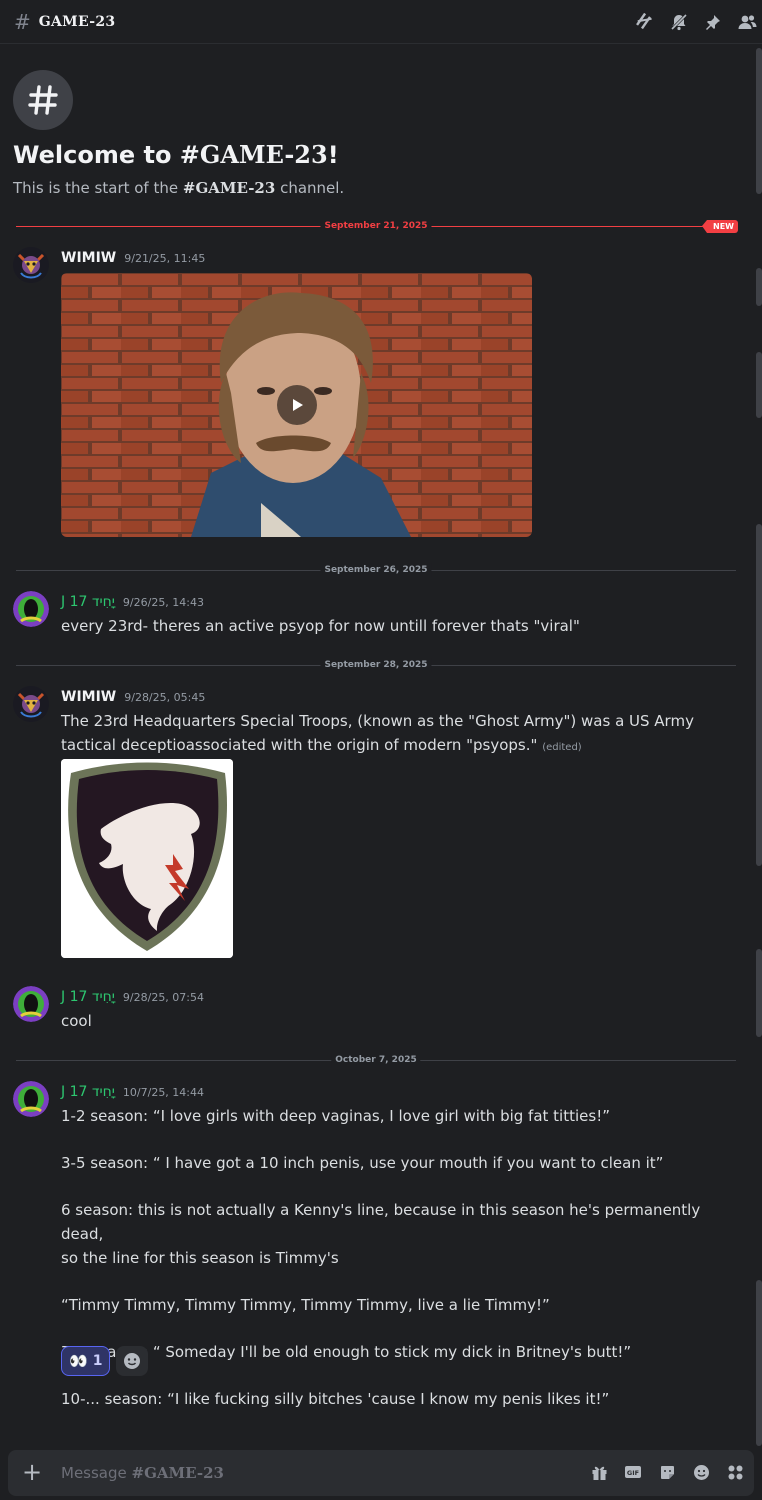  I want to click on reaction-eyes: 👀 1, so click(86, 1361).